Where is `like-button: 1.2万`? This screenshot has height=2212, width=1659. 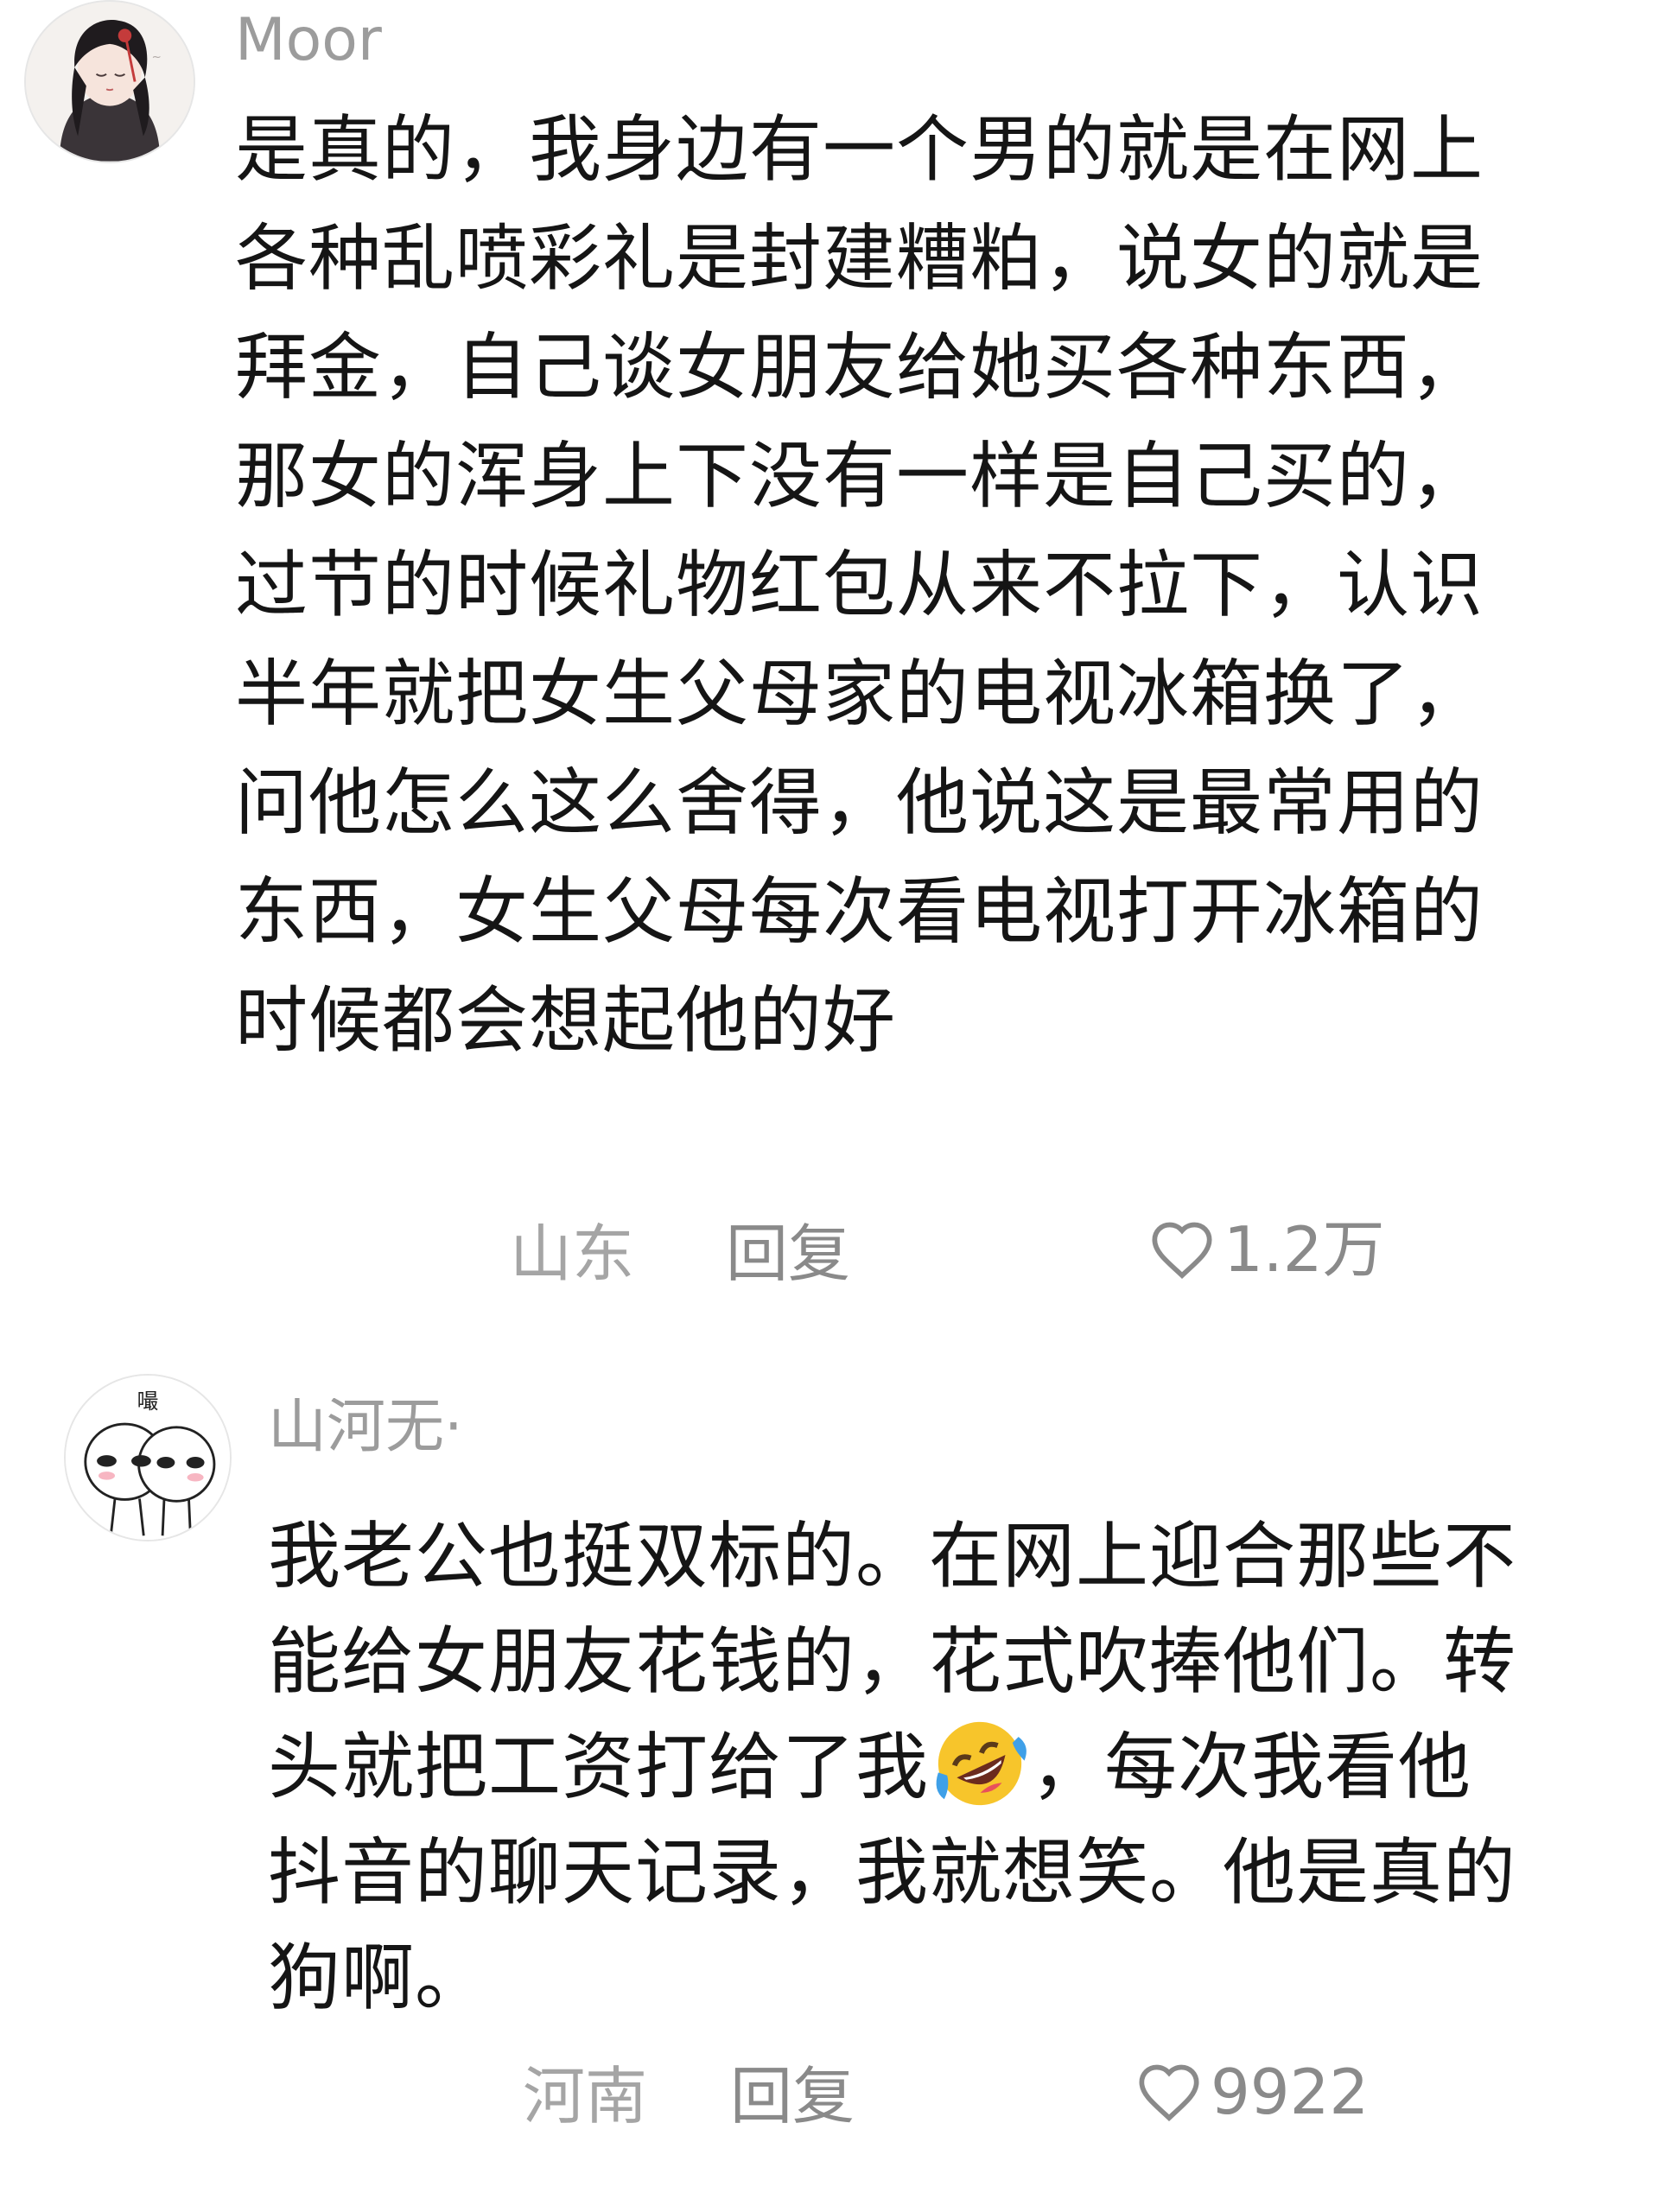
like-button: 1.2万 is located at coordinates (1267, 1249).